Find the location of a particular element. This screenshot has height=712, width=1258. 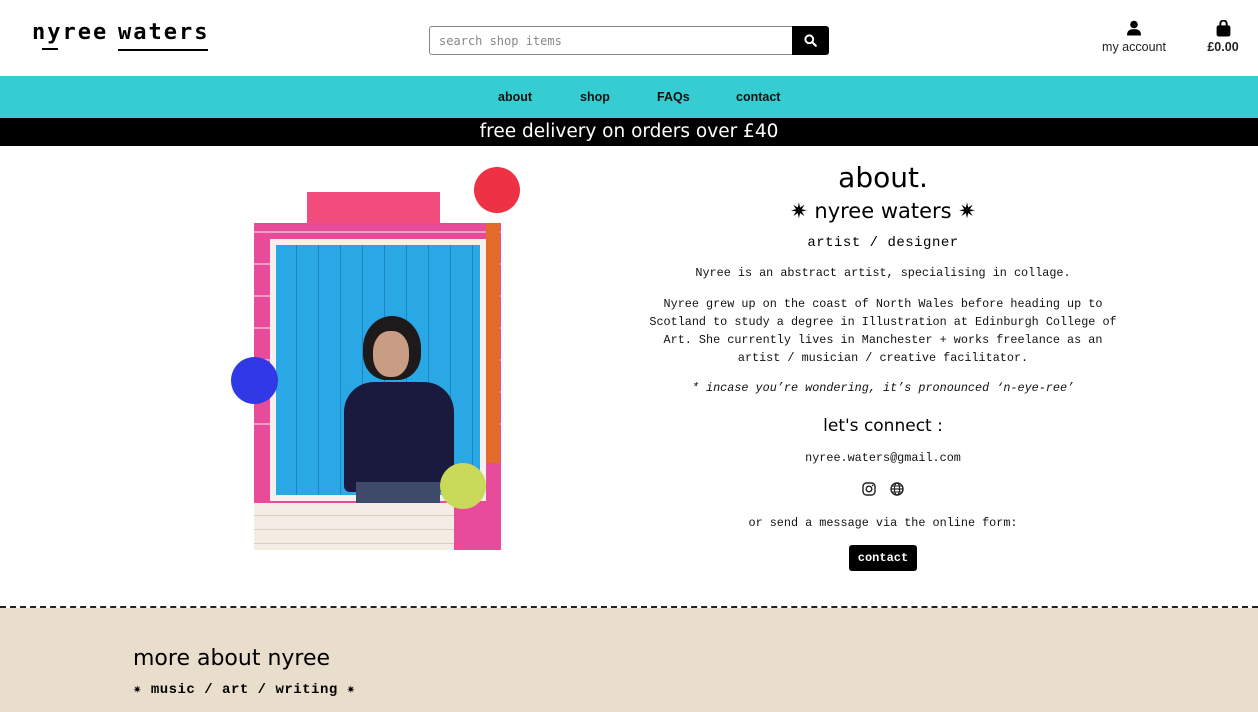

delivery-banner: free delivery on orders over £40 is located at coordinates (629, 132).